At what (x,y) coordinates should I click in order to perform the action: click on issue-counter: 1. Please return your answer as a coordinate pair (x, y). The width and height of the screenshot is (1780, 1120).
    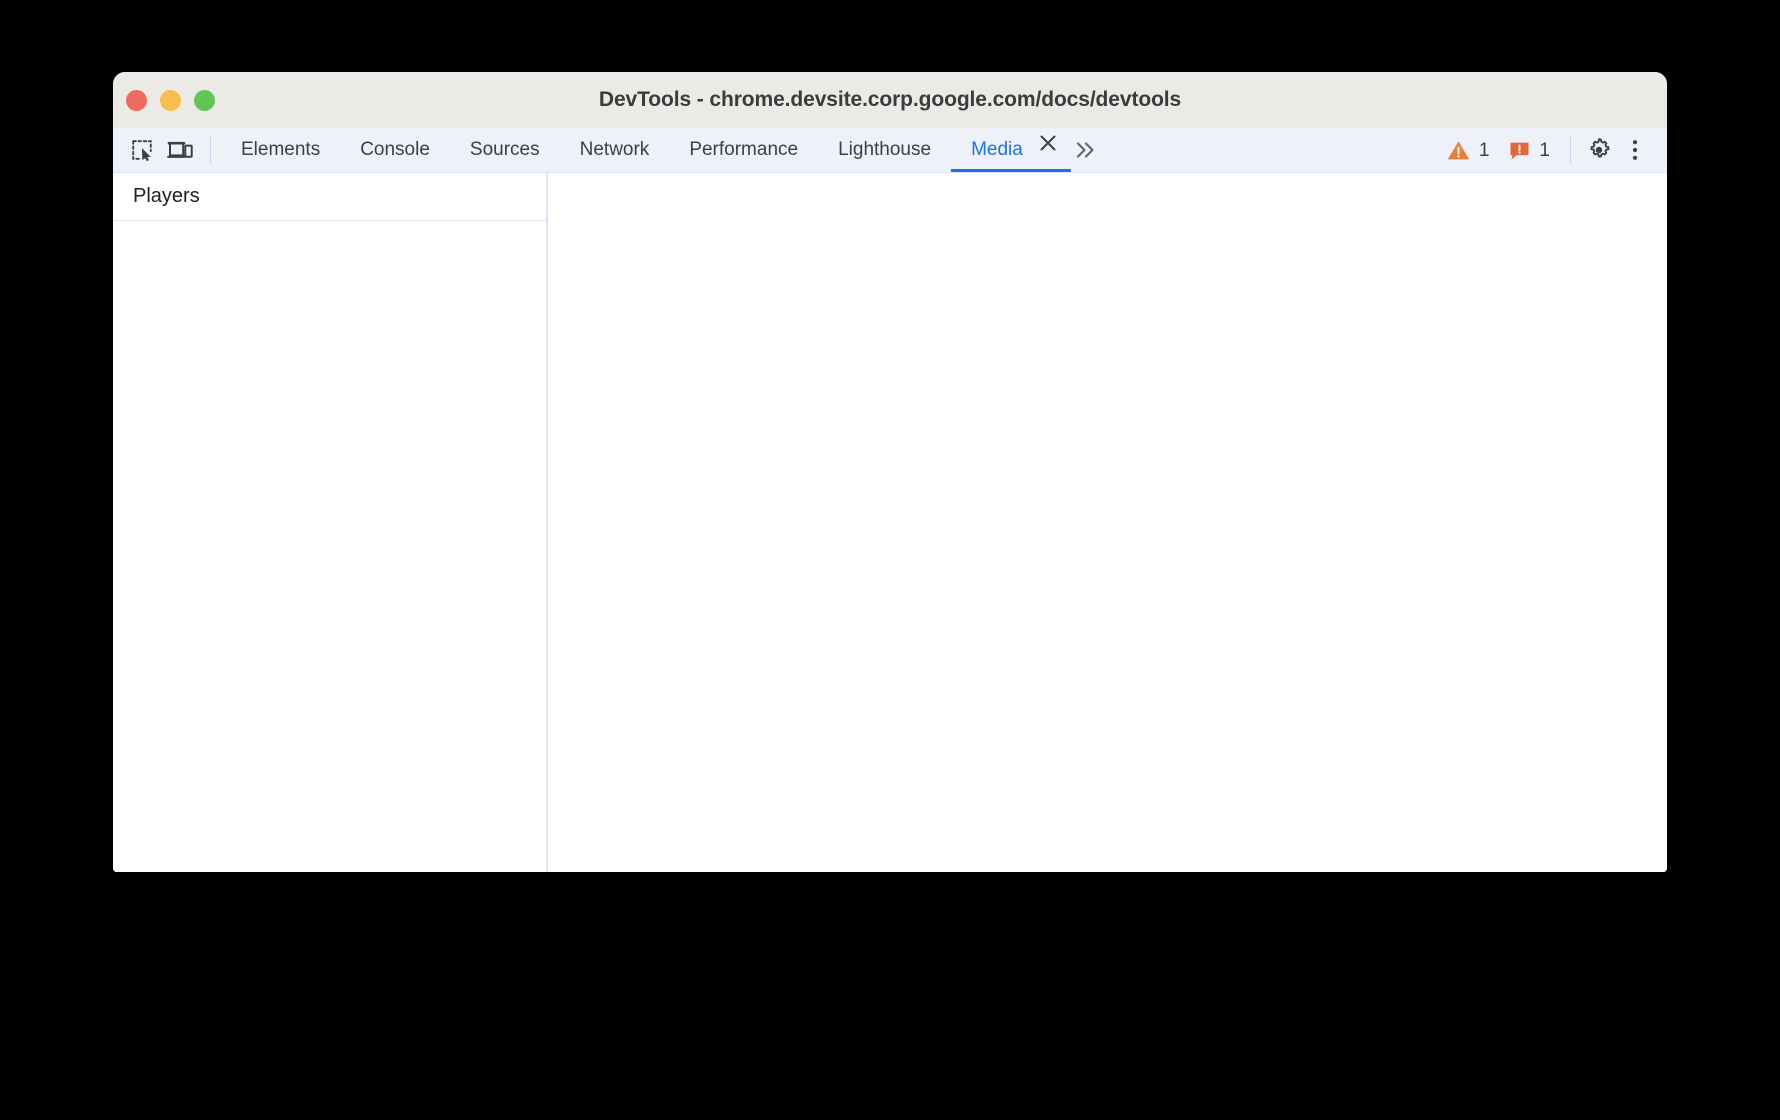
    Looking at the image, I should click on (1529, 150).